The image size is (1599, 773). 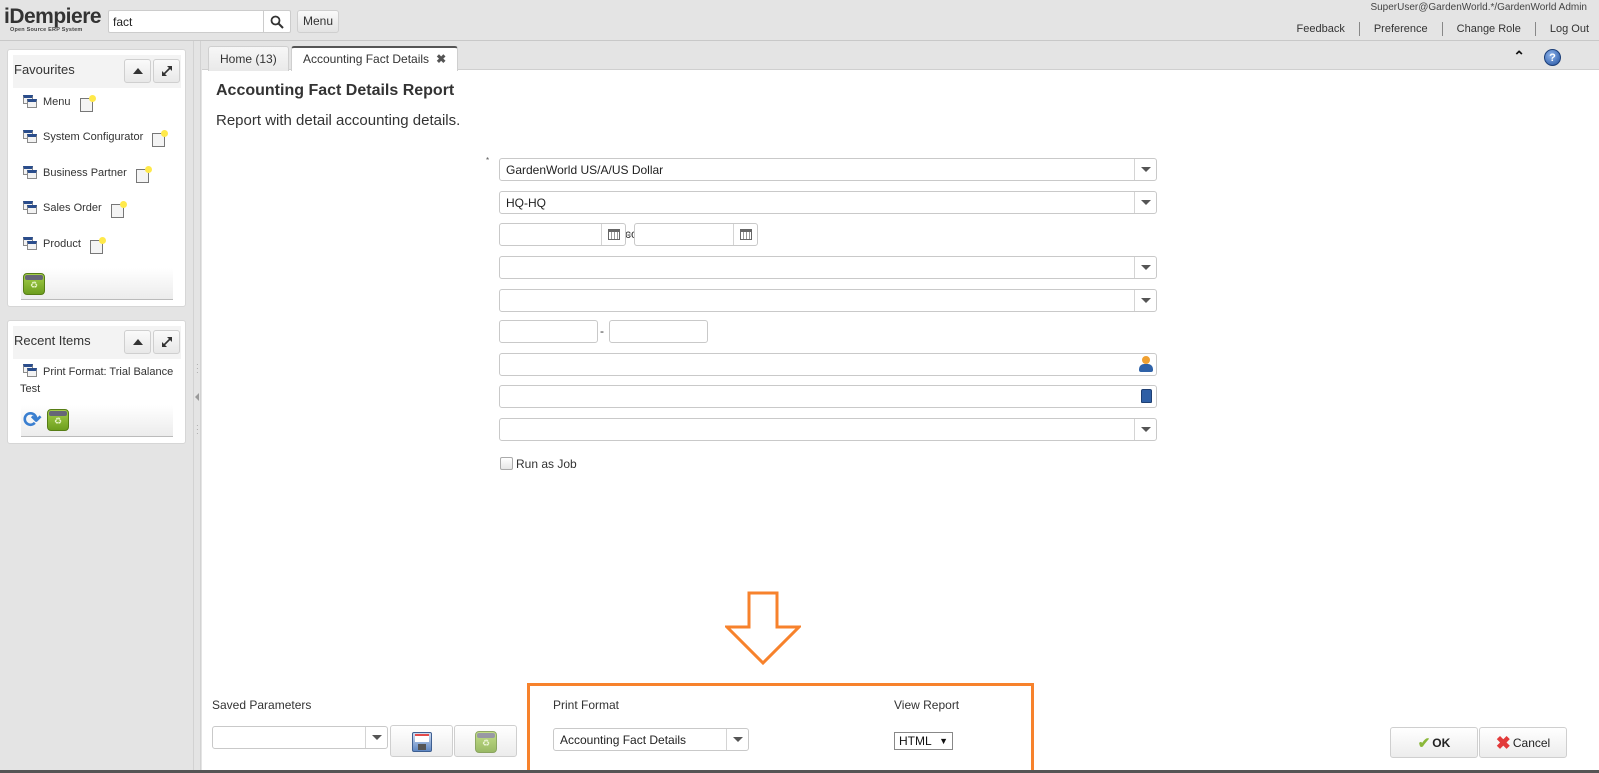 What do you see at coordinates (828, 169) in the screenshot?
I see `accounting-schema-select: GardenWorld US/A/US Dollar` at bounding box center [828, 169].